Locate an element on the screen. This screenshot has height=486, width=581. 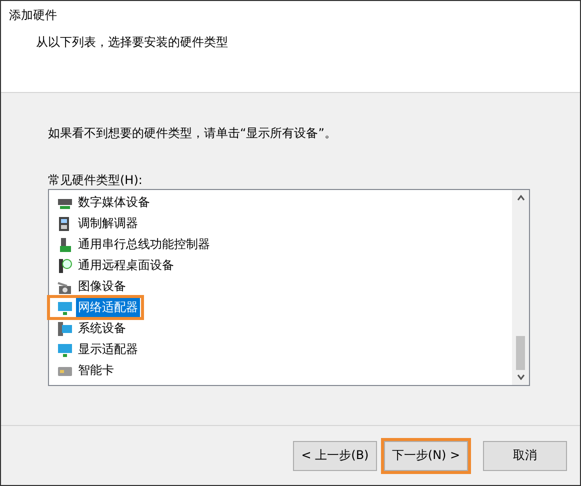
scroll-thumb is located at coordinates (520, 353).